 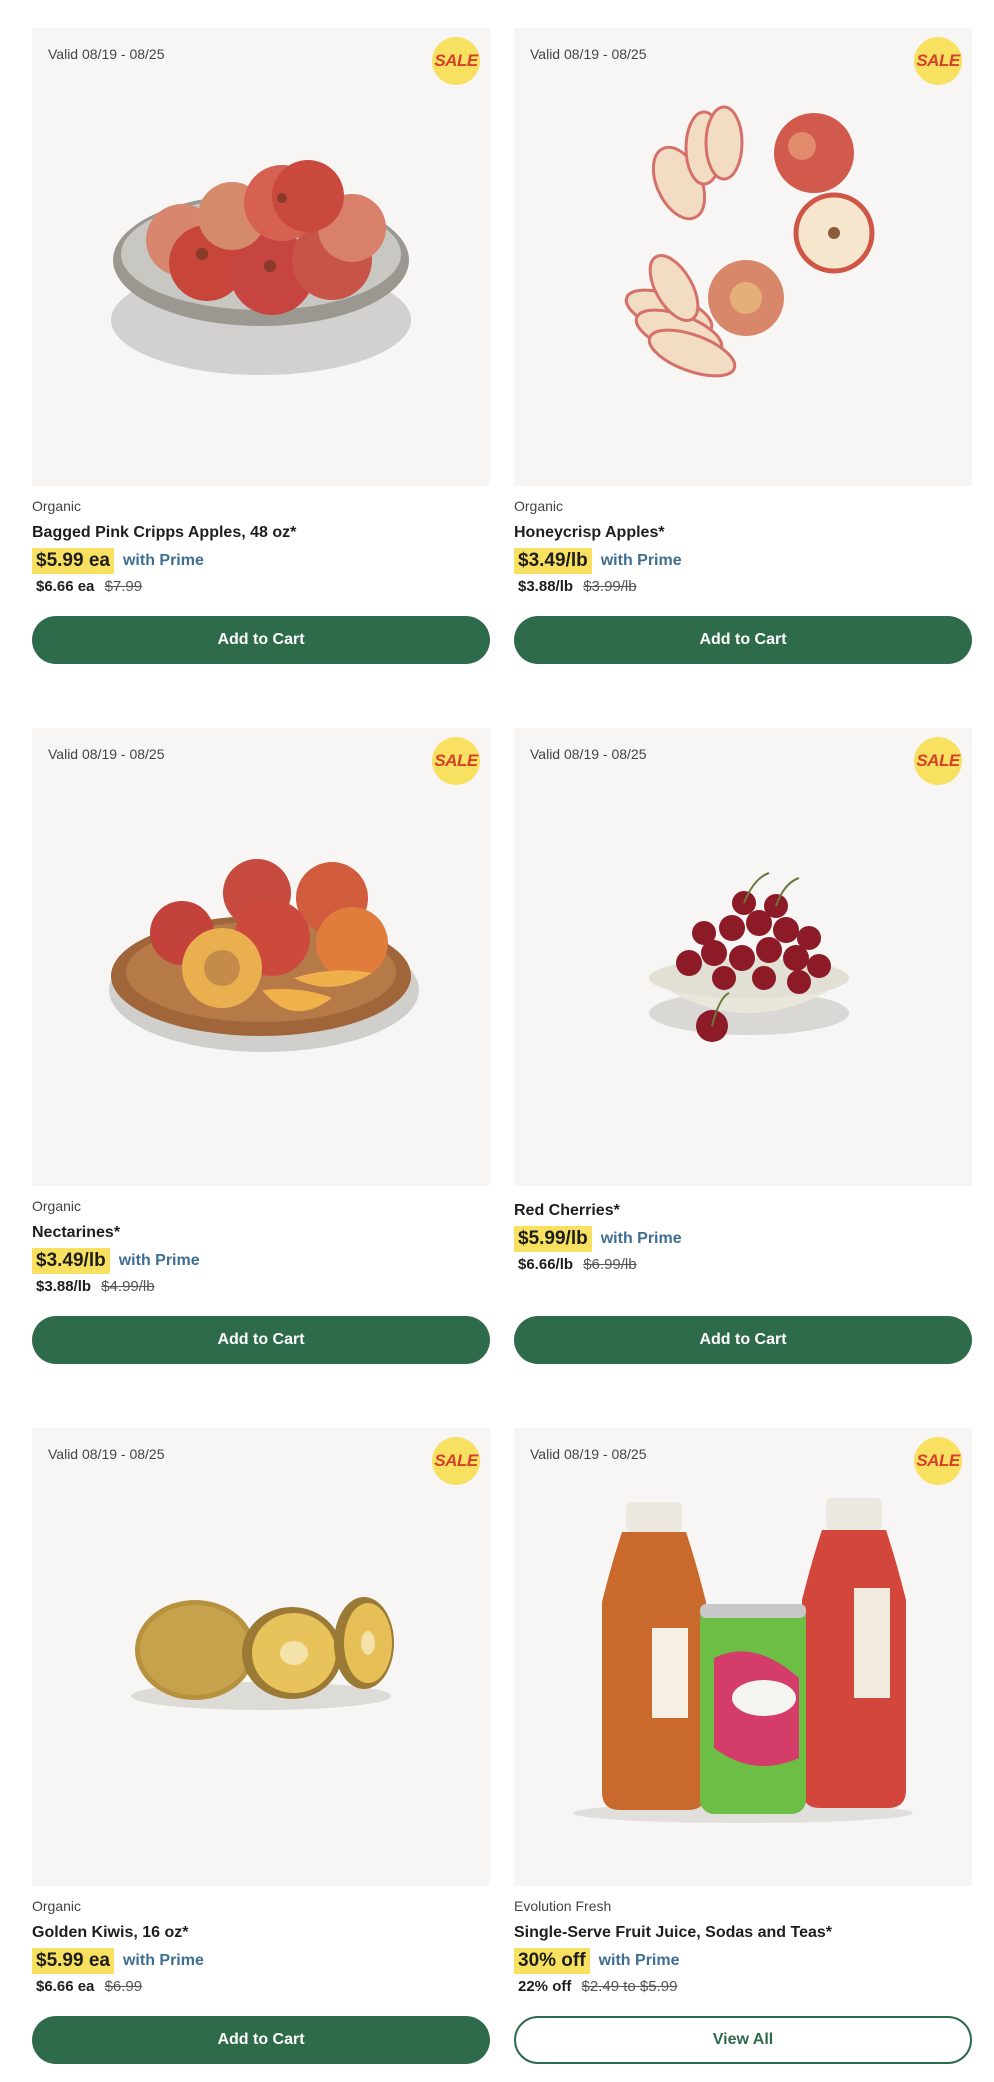 What do you see at coordinates (629, 1986) in the screenshot?
I see `original-price-range: $2.49 to $5.99` at bounding box center [629, 1986].